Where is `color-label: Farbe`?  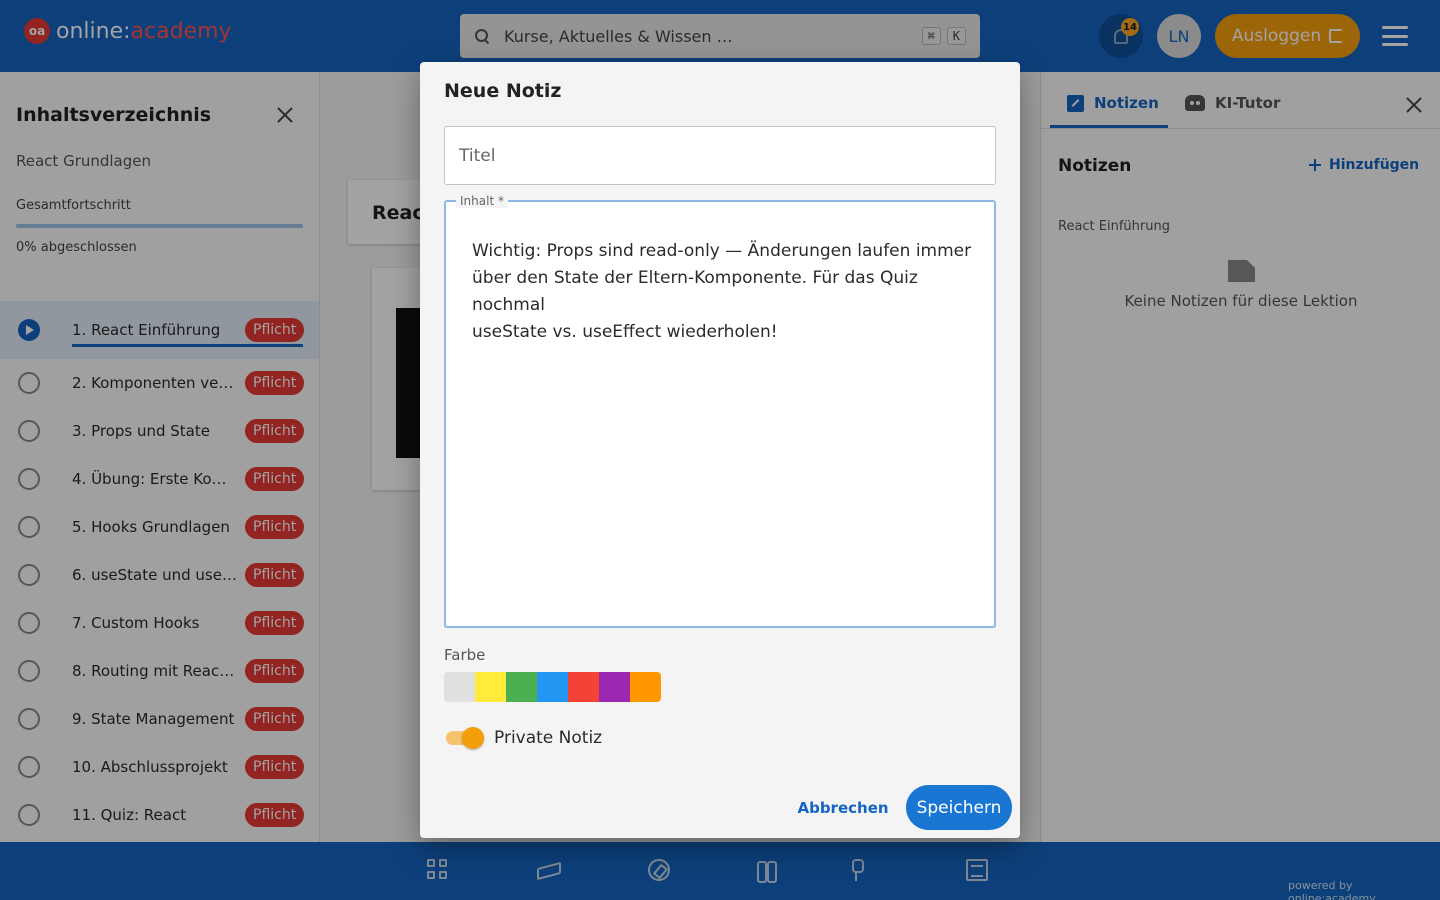 color-label: Farbe is located at coordinates (465, 655).